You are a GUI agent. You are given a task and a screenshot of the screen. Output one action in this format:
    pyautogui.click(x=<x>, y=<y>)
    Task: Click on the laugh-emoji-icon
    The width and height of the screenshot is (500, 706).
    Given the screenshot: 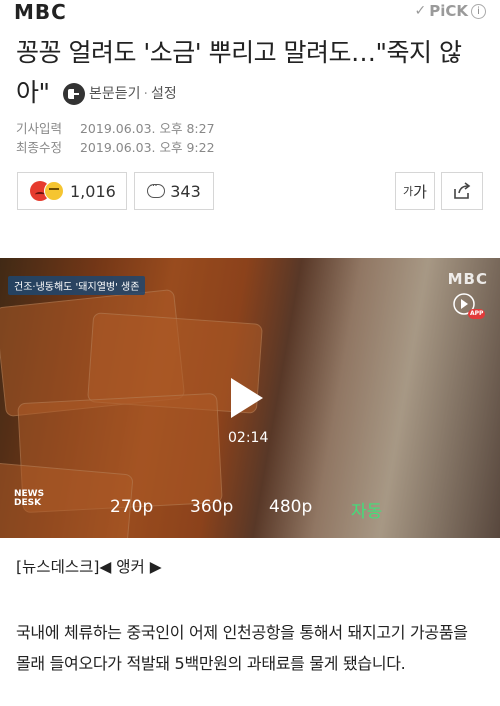 What is the action you would take?
    pyautogui.click(x=54, y=191)
    